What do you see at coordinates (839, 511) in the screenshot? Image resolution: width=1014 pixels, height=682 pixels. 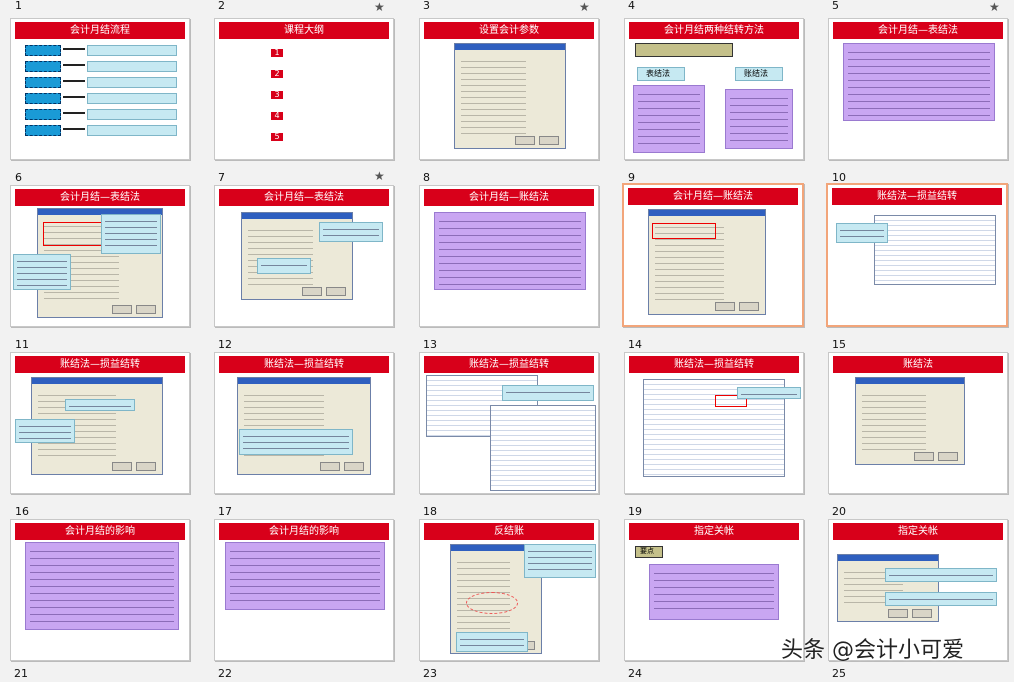 I see `slide-number: 20` at bounding box center [839, 511].